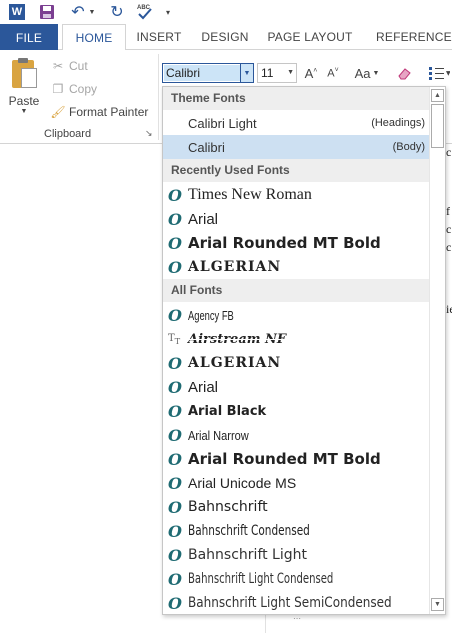  I want to click on font-name-combobox: Calibri ▼, so click(208, 73).